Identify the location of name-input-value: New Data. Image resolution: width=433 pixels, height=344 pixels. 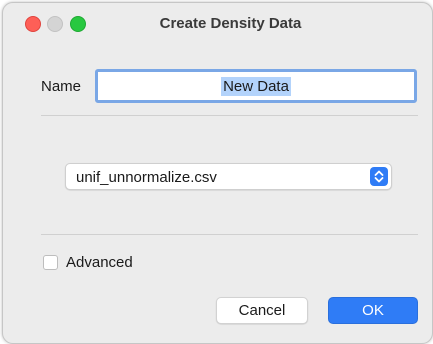
(256, 86).